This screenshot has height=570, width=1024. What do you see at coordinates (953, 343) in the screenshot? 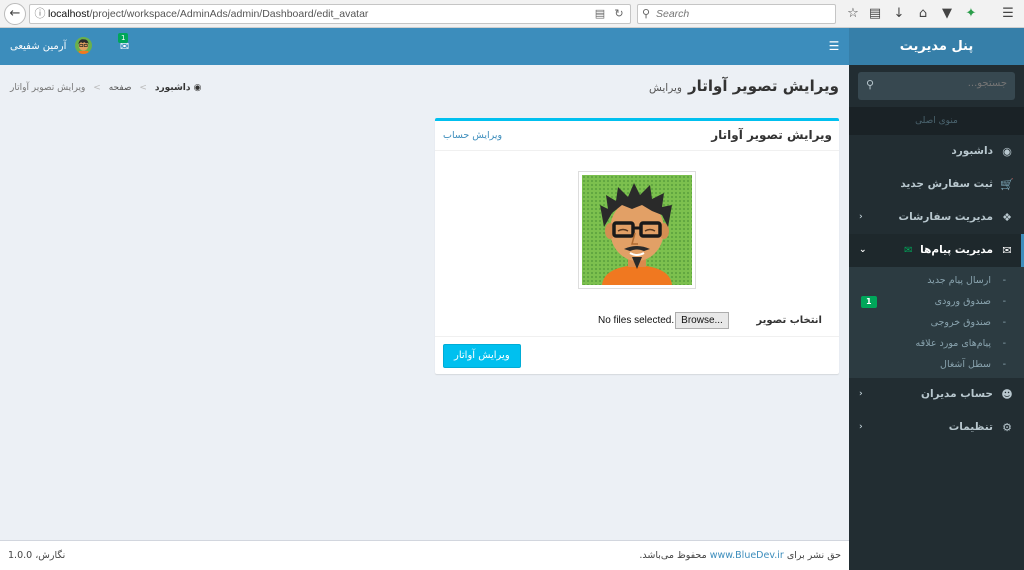
I see `submenu-label: پیام‌های مورد علاقه` at bounding box center [953, 343].